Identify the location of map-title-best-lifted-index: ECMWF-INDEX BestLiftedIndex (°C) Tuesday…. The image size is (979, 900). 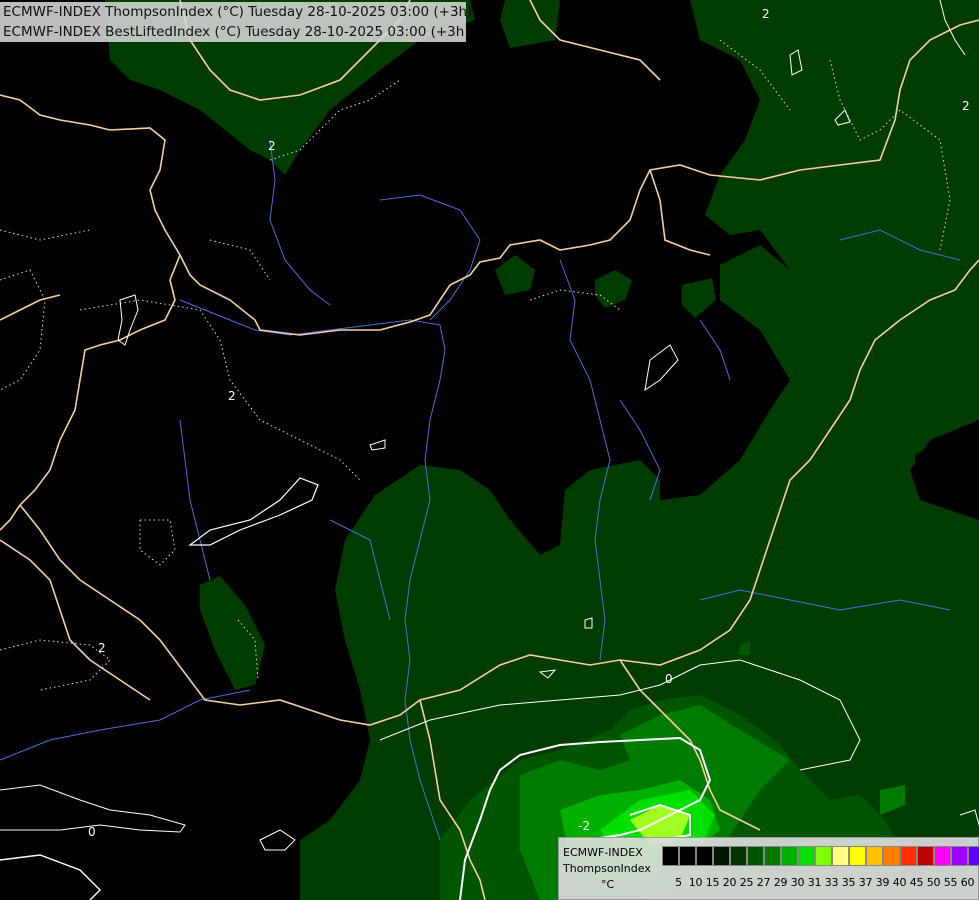
(235, 32).